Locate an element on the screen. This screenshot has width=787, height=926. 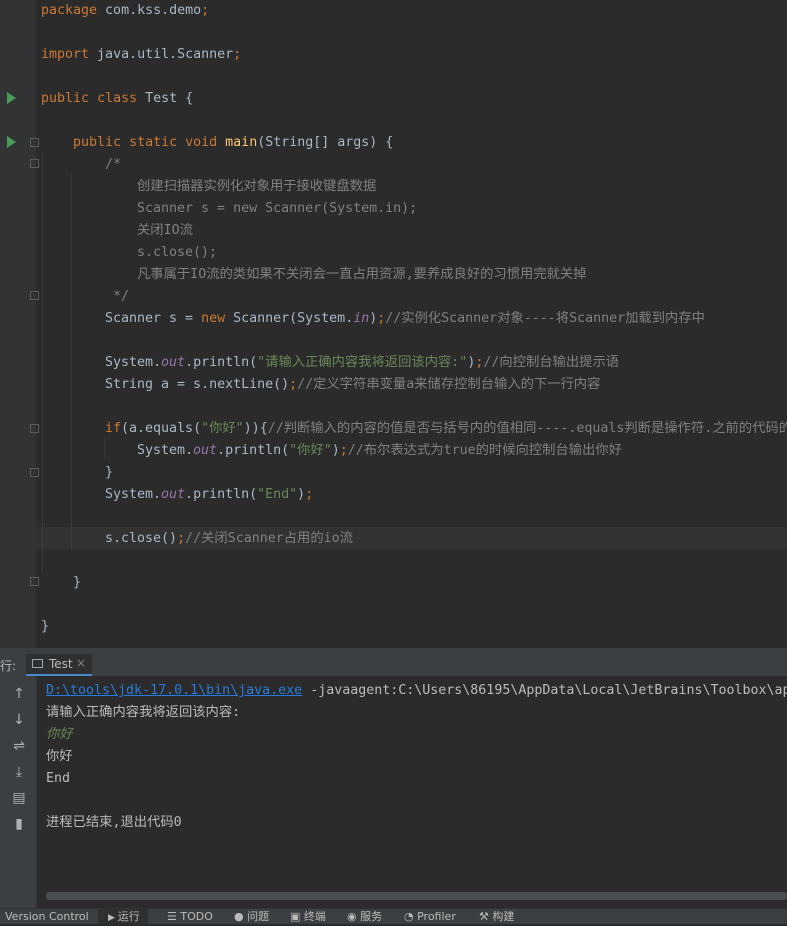
comment-line: s.close(); is located at coordinates (177, 252).